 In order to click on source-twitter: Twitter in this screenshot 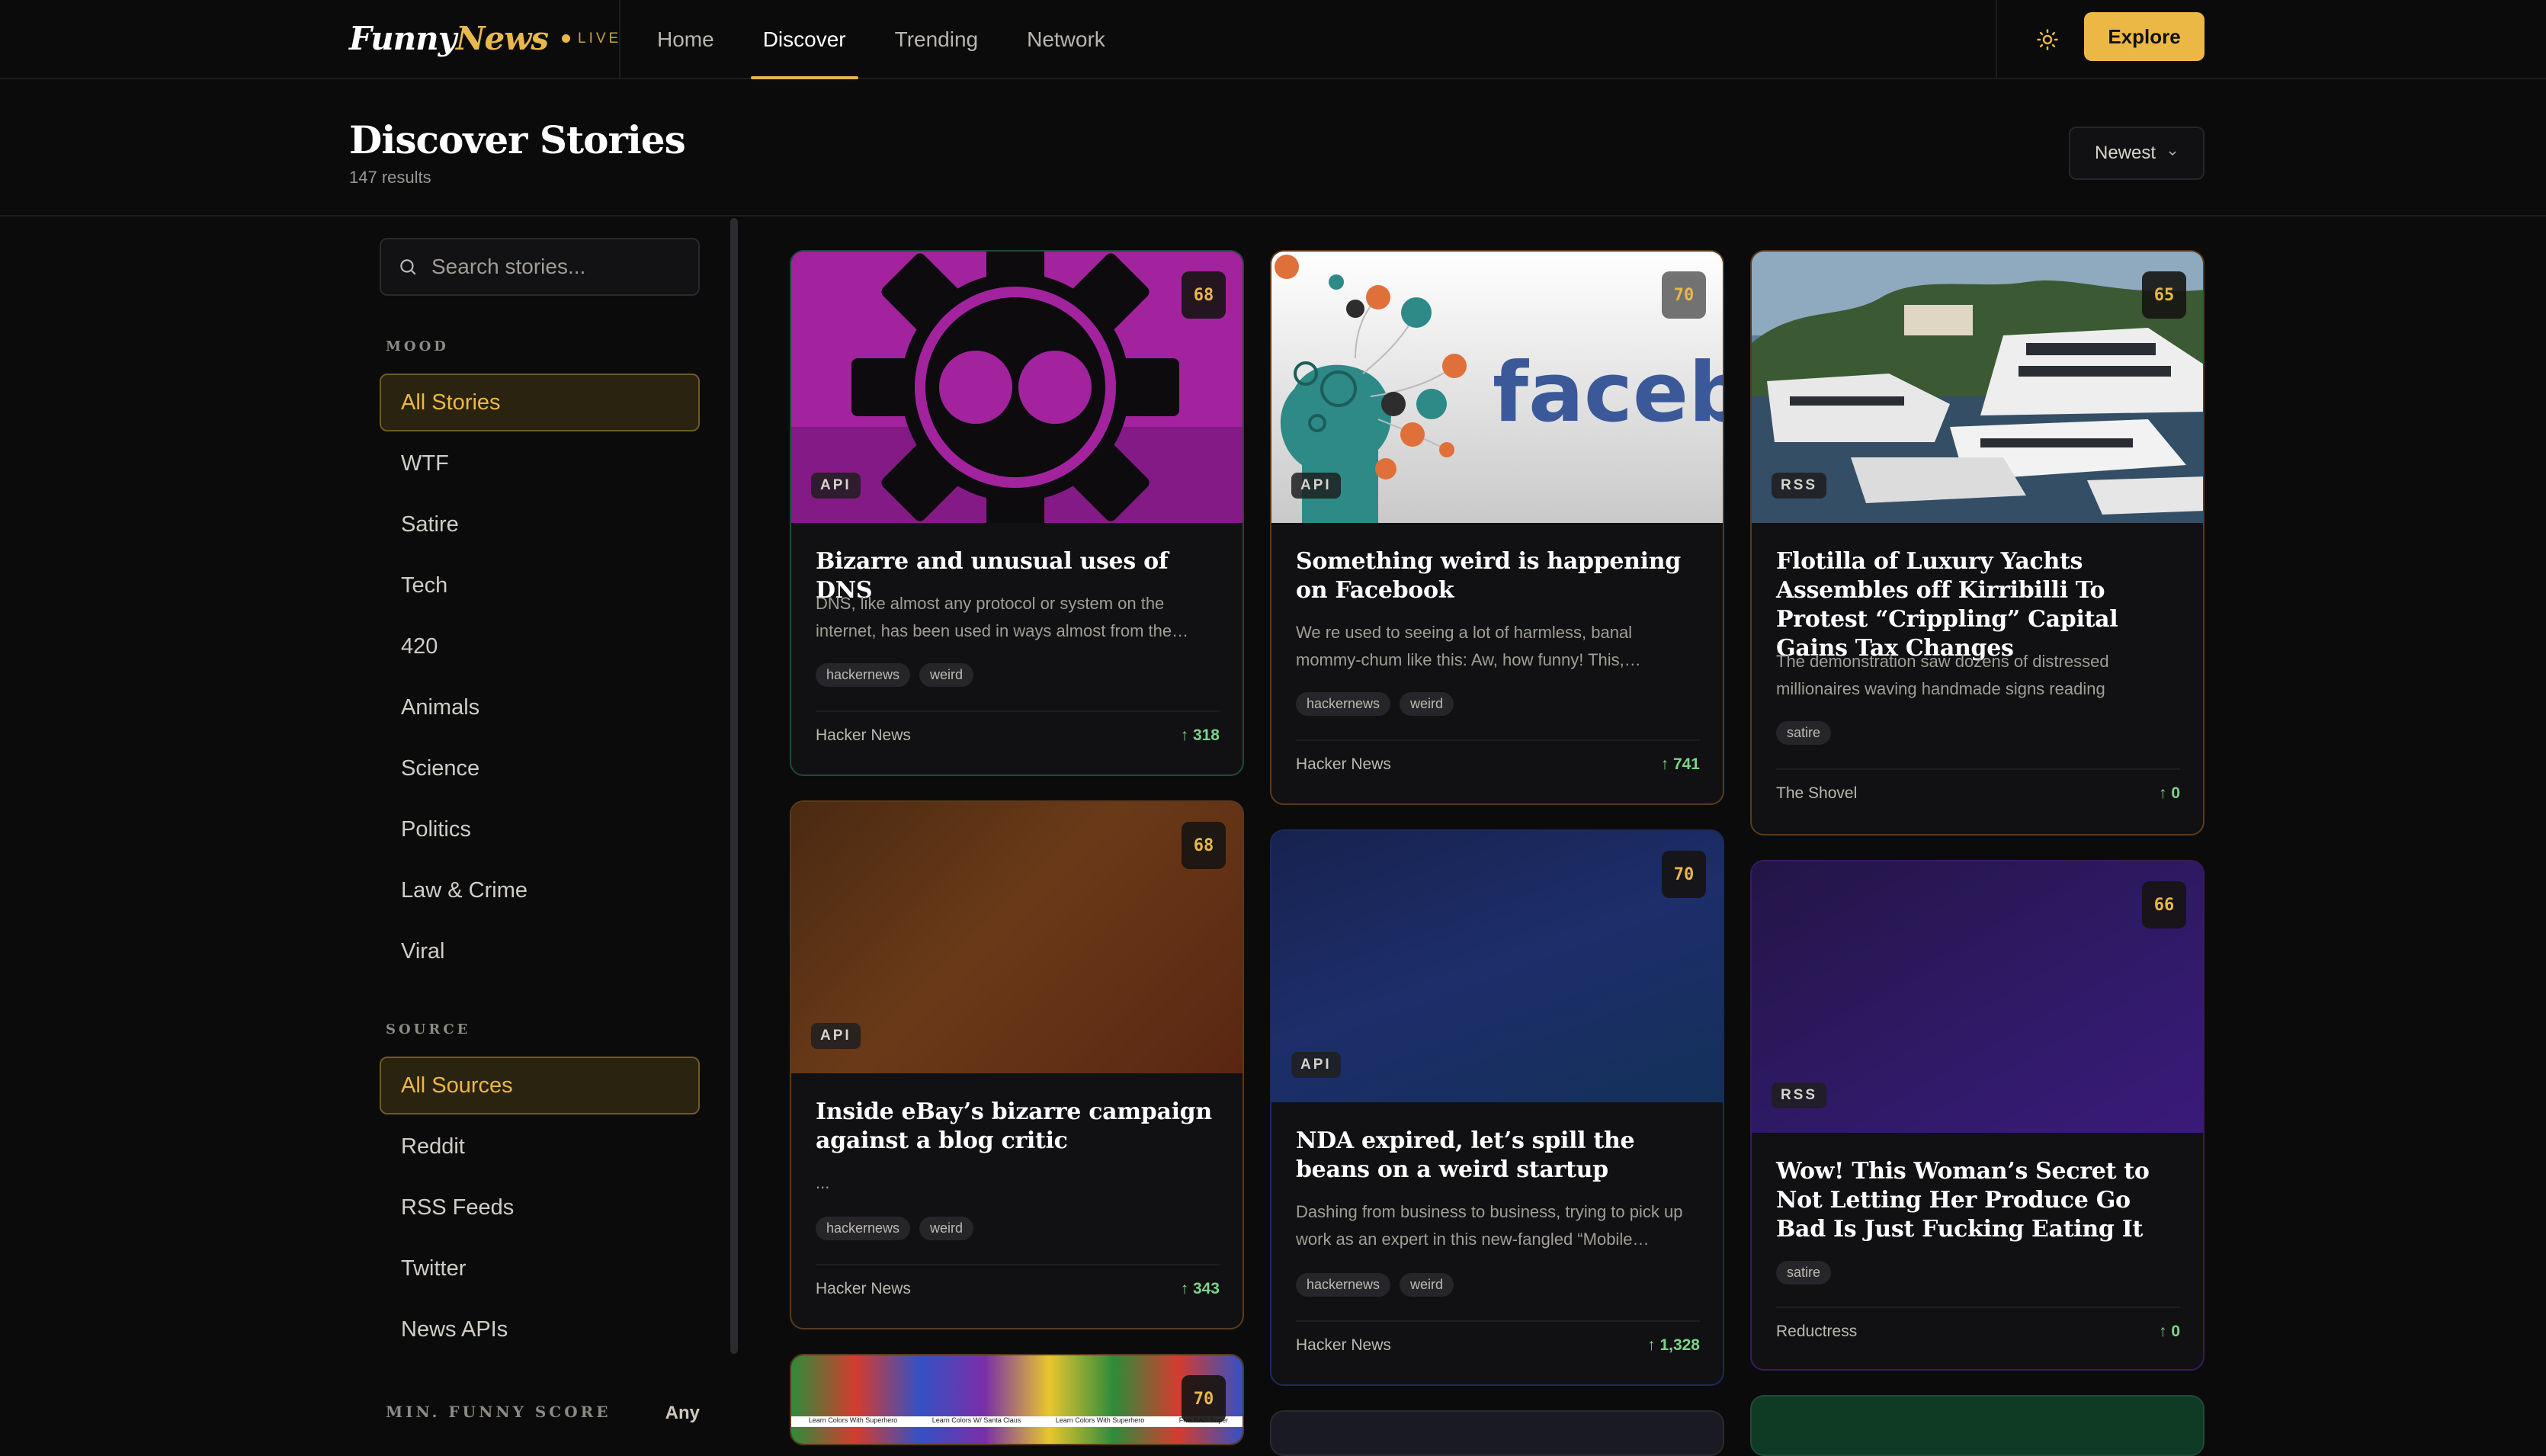, I will do `click(540, 1268)`.